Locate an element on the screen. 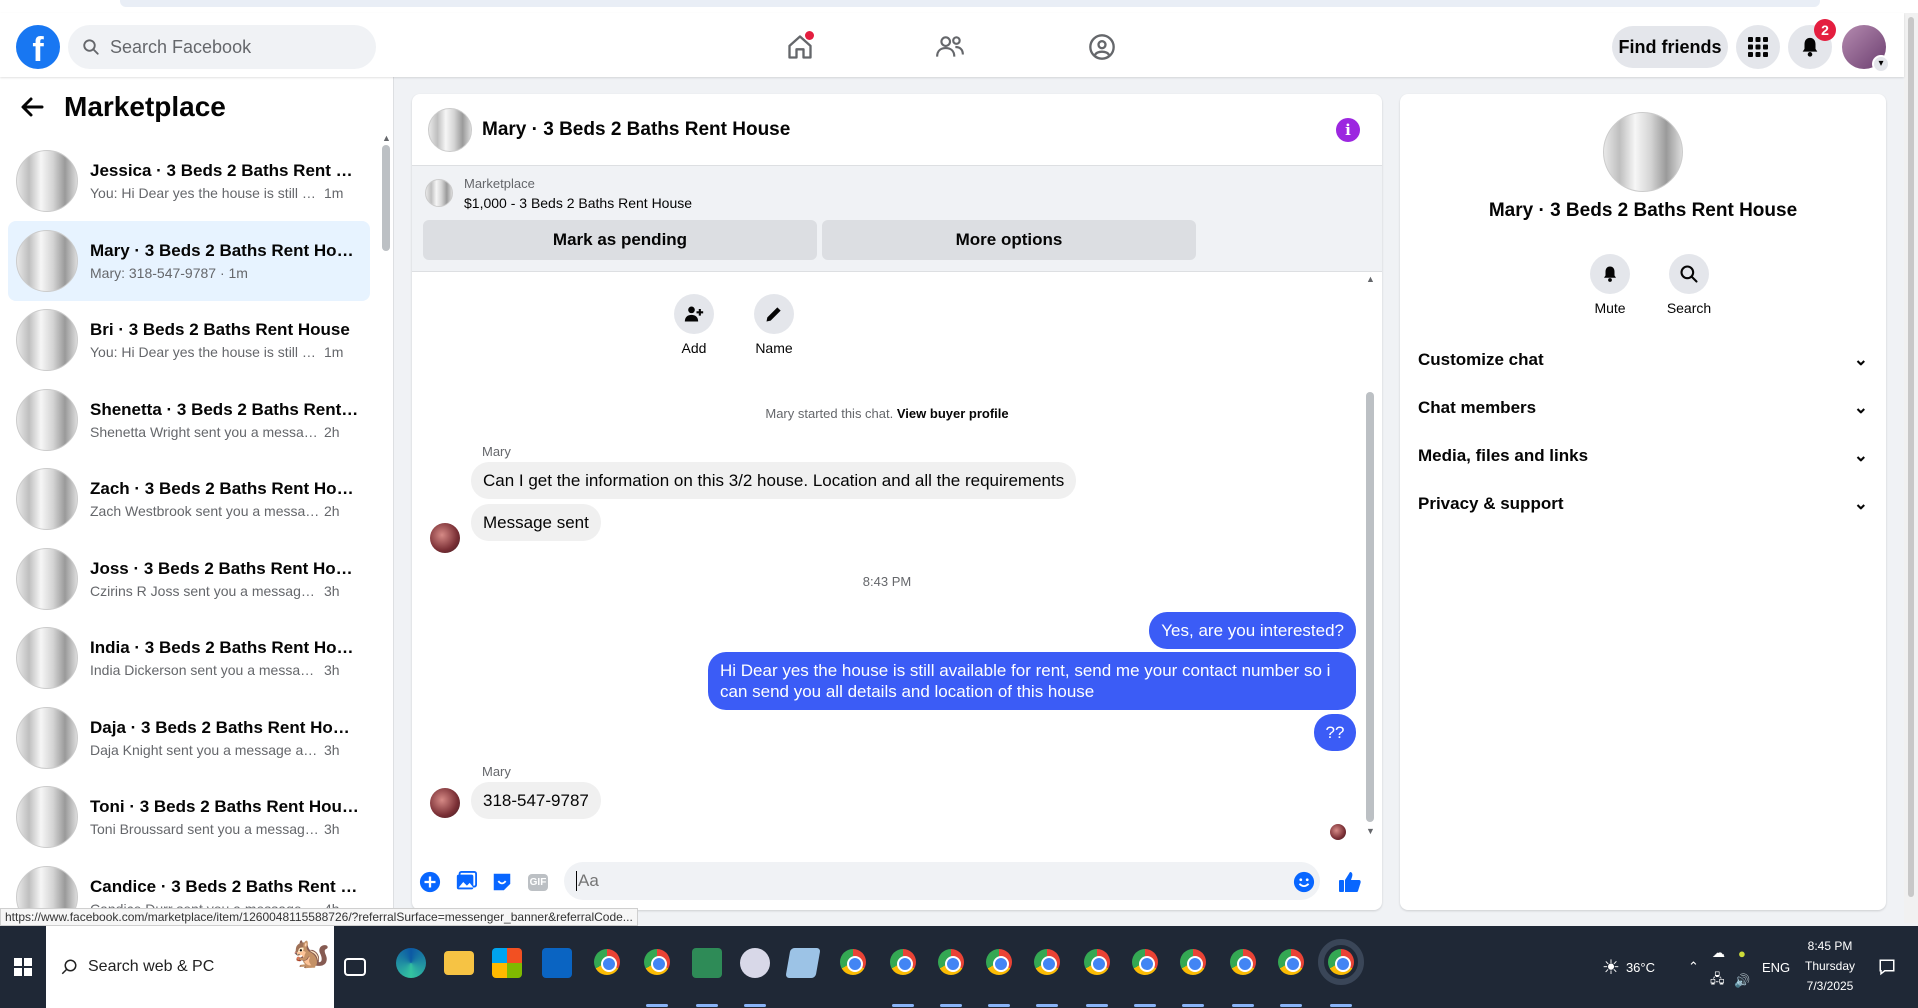 The width and height of the screenshot is (1918, 1008). edge-icon is located at coordinates (411, 963).